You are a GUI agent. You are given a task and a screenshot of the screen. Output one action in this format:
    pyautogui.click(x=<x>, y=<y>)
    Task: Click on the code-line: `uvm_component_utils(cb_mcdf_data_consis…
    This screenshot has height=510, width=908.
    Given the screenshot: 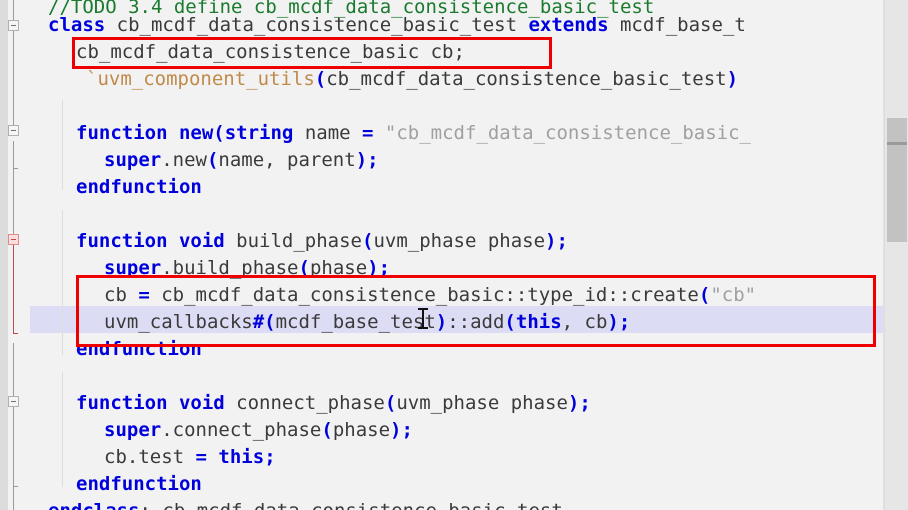 What is the action you would take?
    pyautogui.click(x=412, y=79)
    